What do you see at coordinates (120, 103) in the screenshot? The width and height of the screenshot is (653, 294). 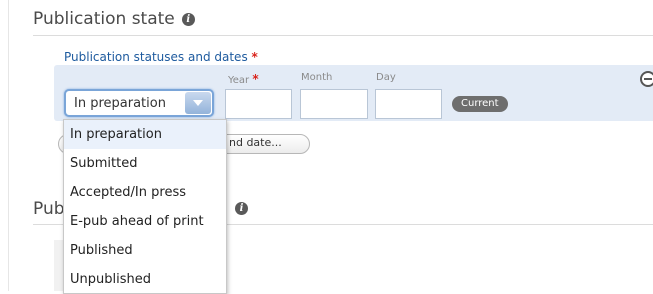 I see `status-select-value: In preparation` at bounding box center [120, 103].